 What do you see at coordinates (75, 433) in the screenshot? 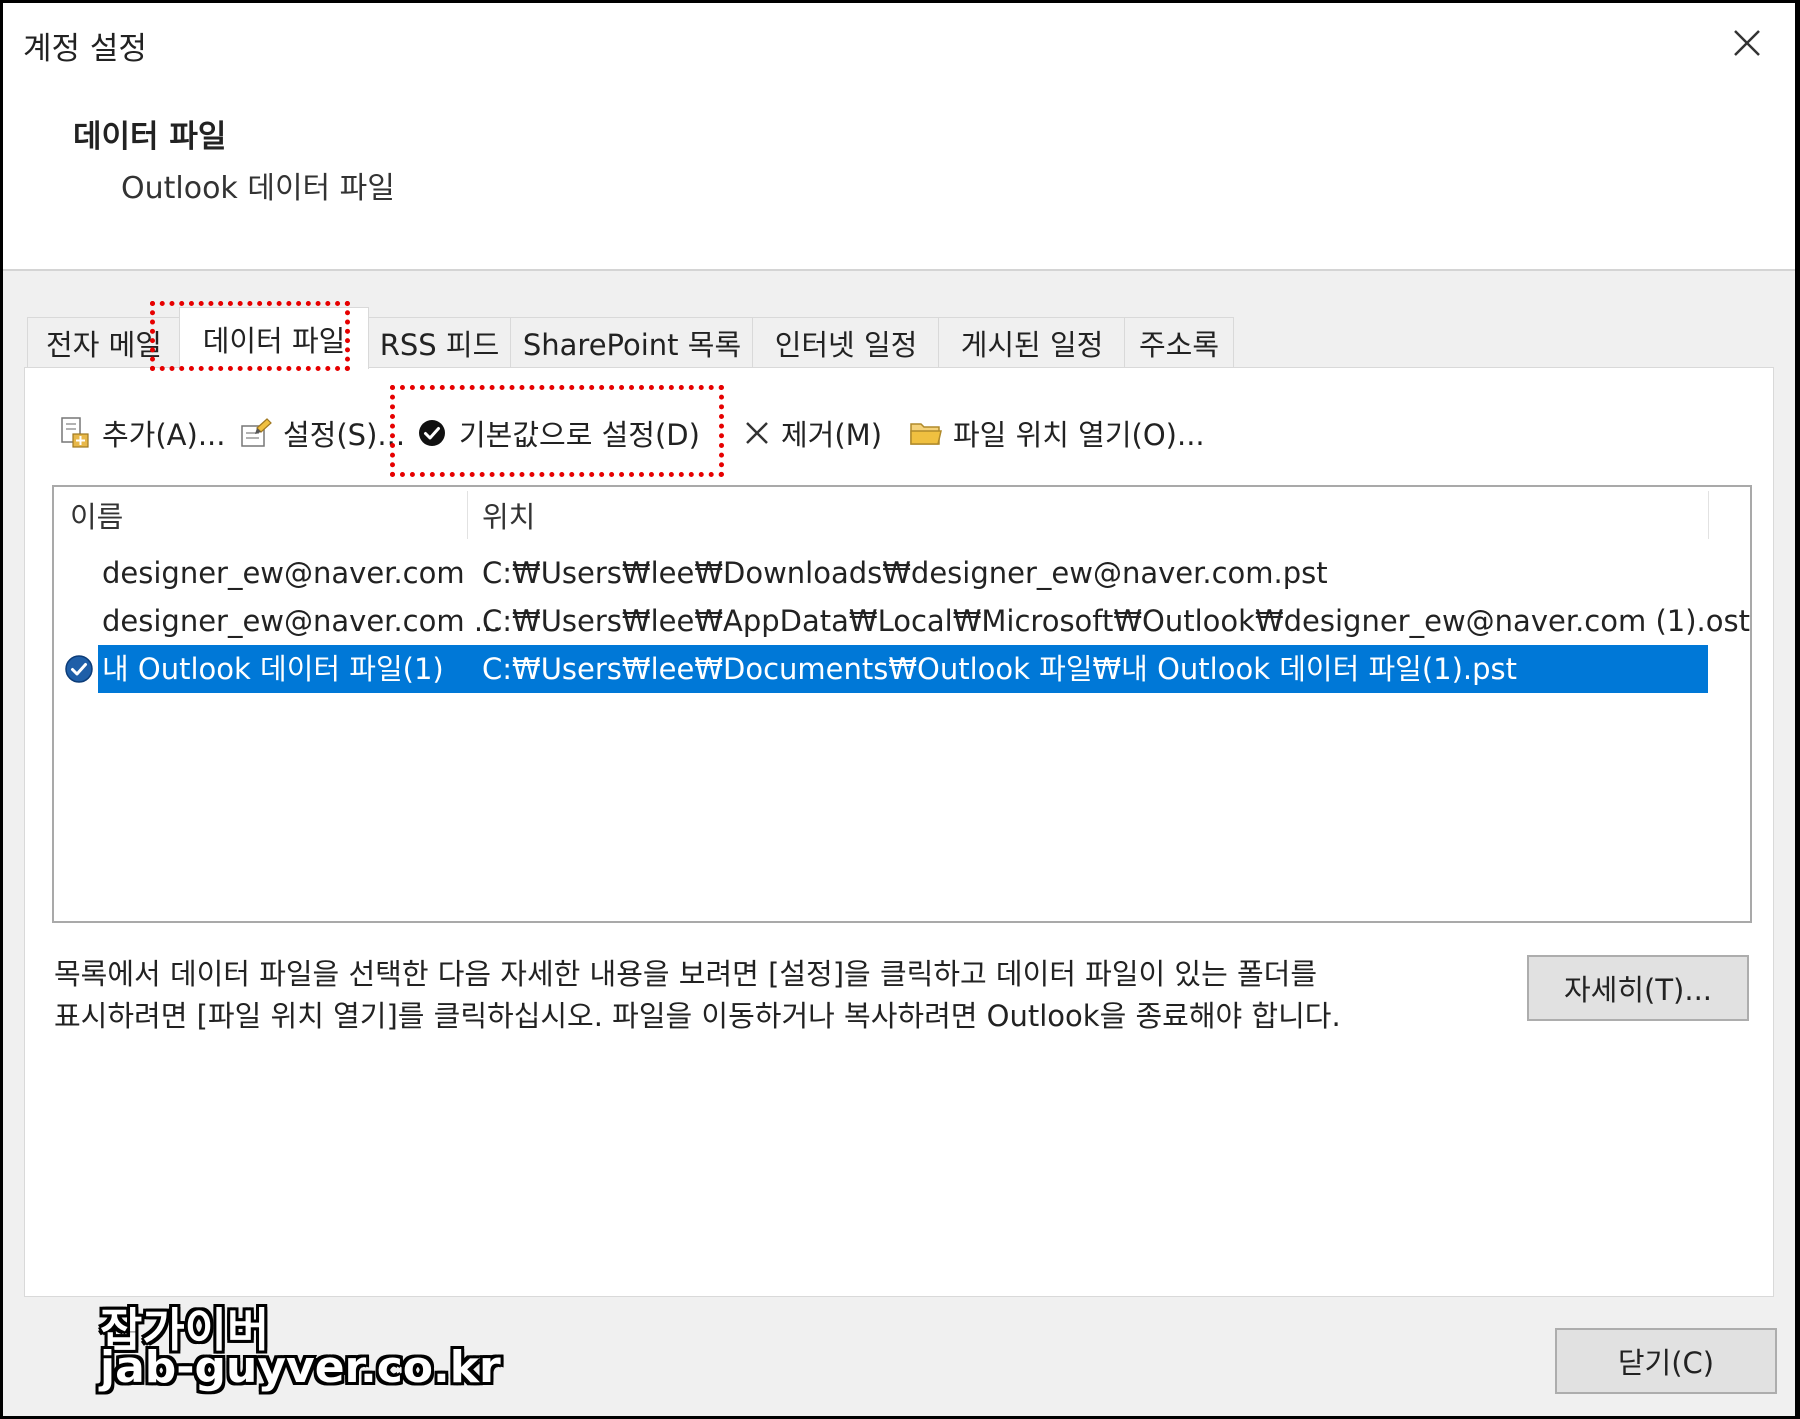
I see `add-file-icon` at bounding box center [75, 433].